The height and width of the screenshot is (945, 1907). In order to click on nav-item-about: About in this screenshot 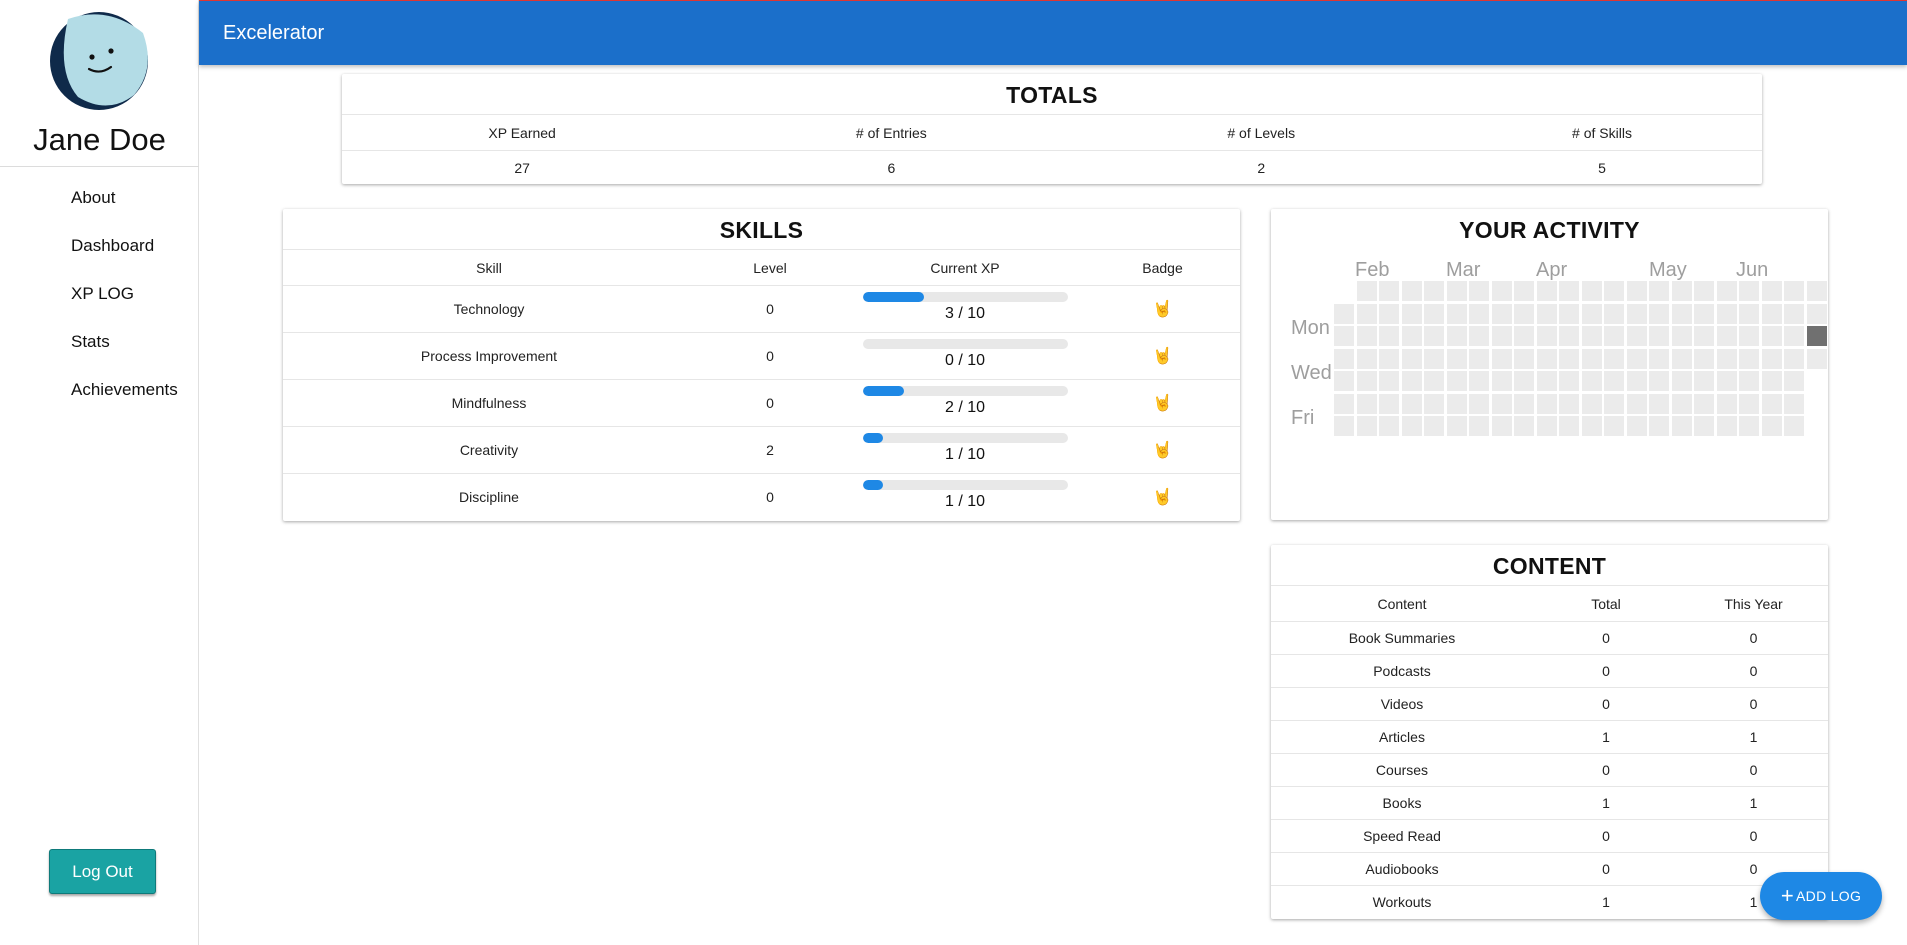, I will do `click(99, 198)`.